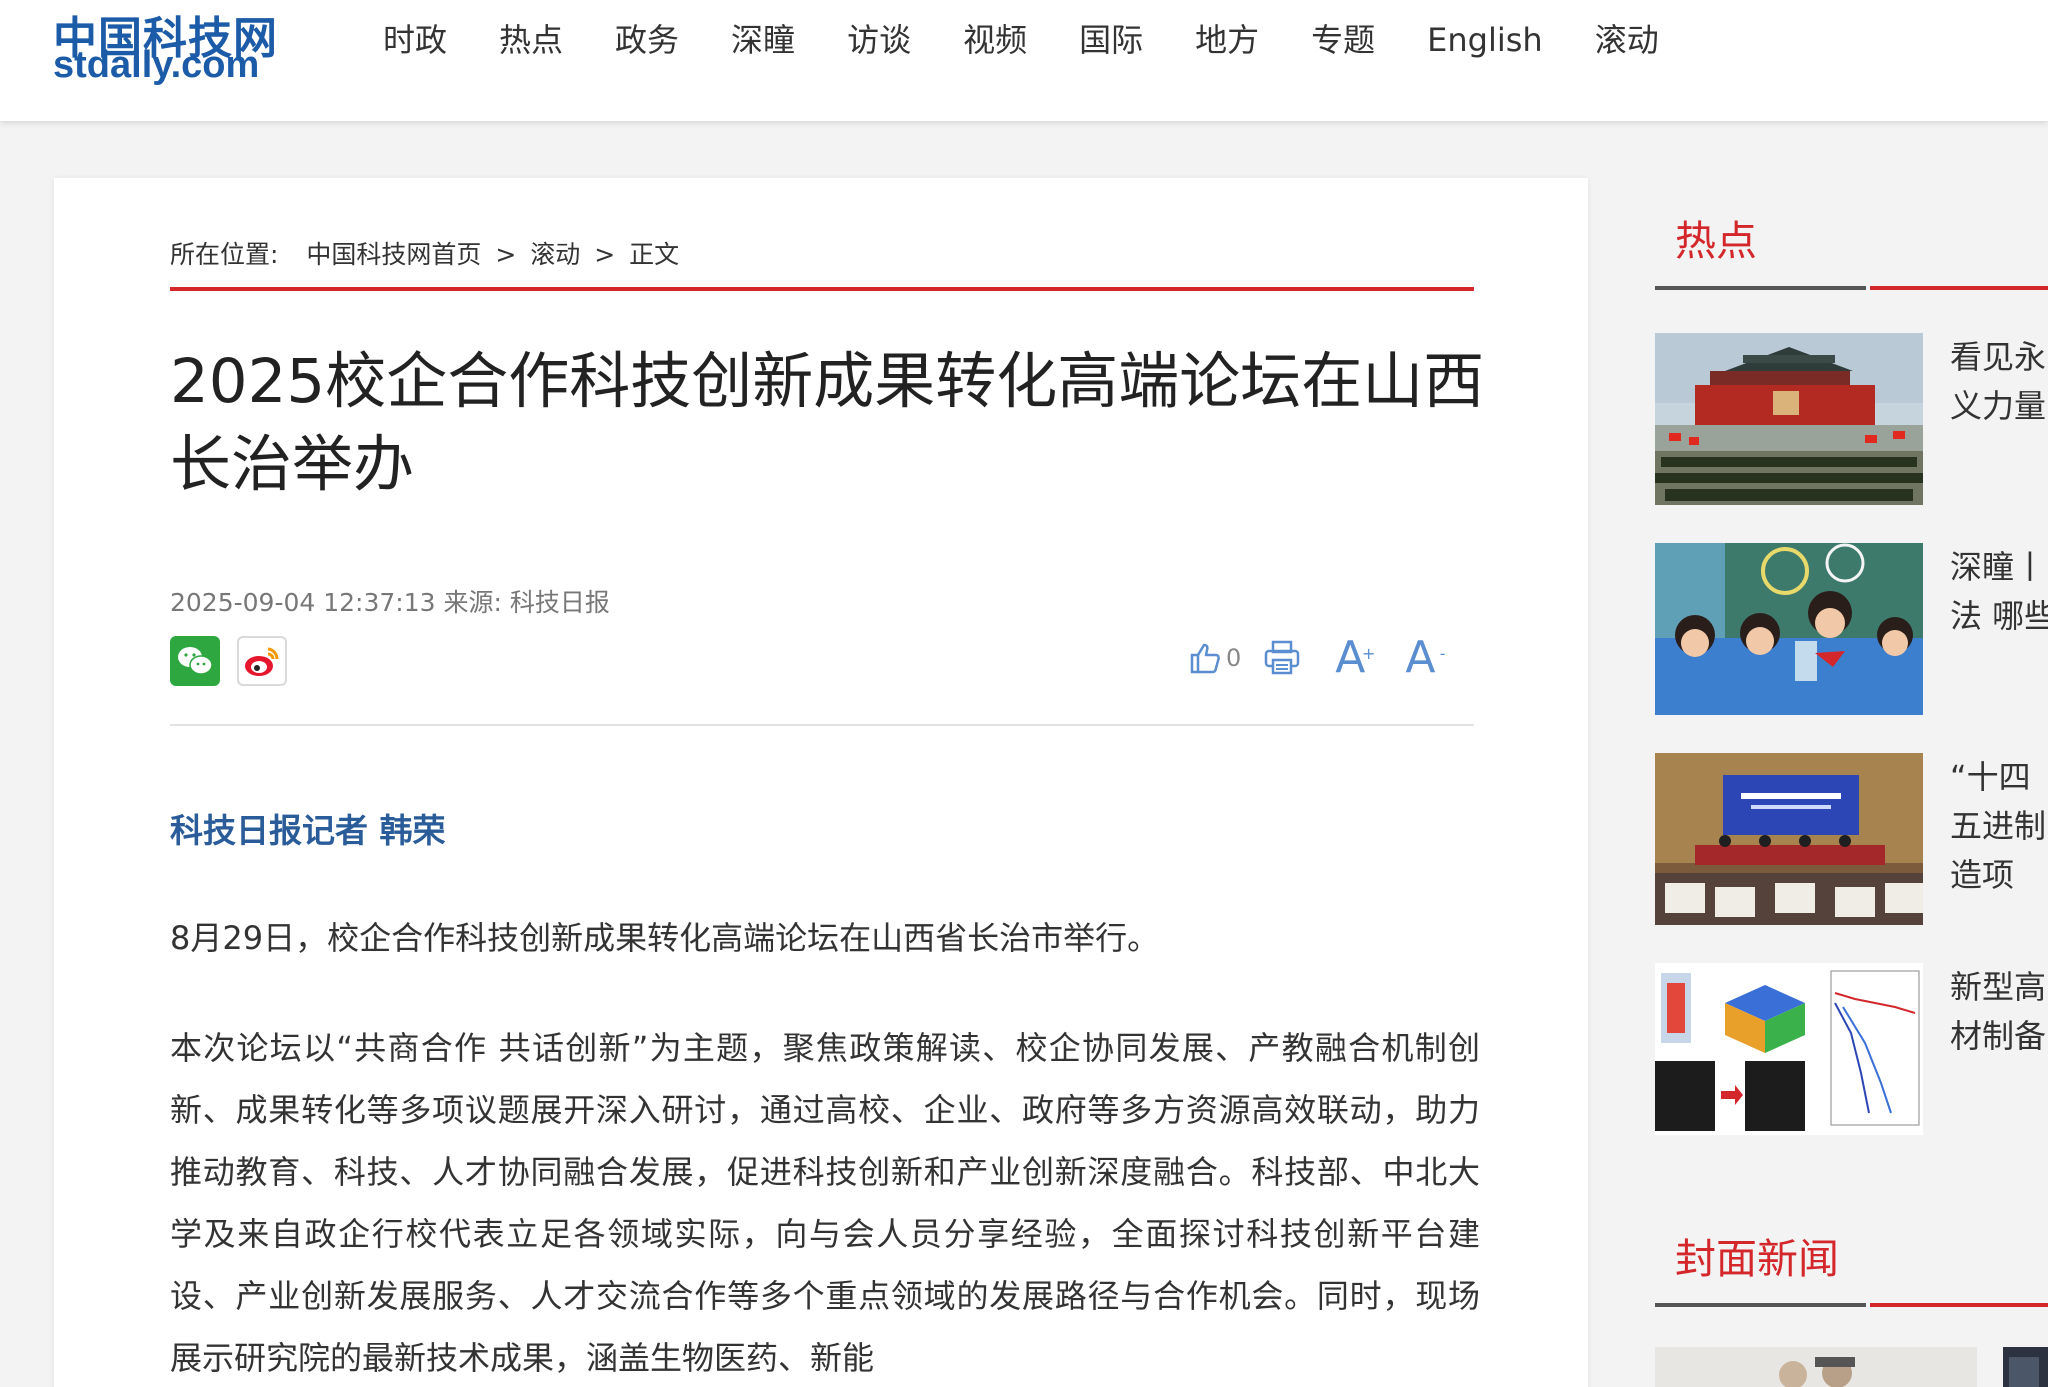 This screenshot has width=2048, height=1387. I want to click on article-tools: 0 A + A-, so click(1317, 657).